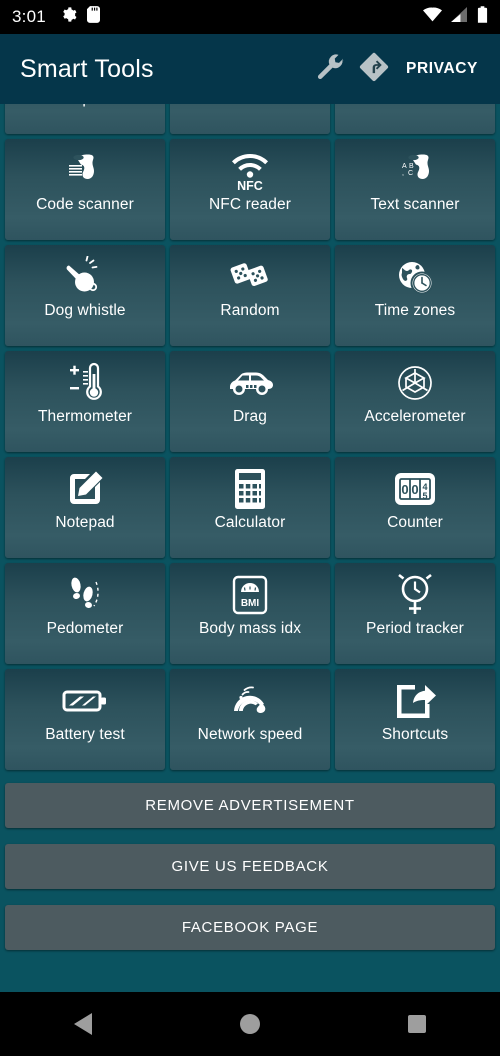 The width and height of the screenshot is (500, 1056). I want to click on tile-label: Dog whistle, so click(85, 310).